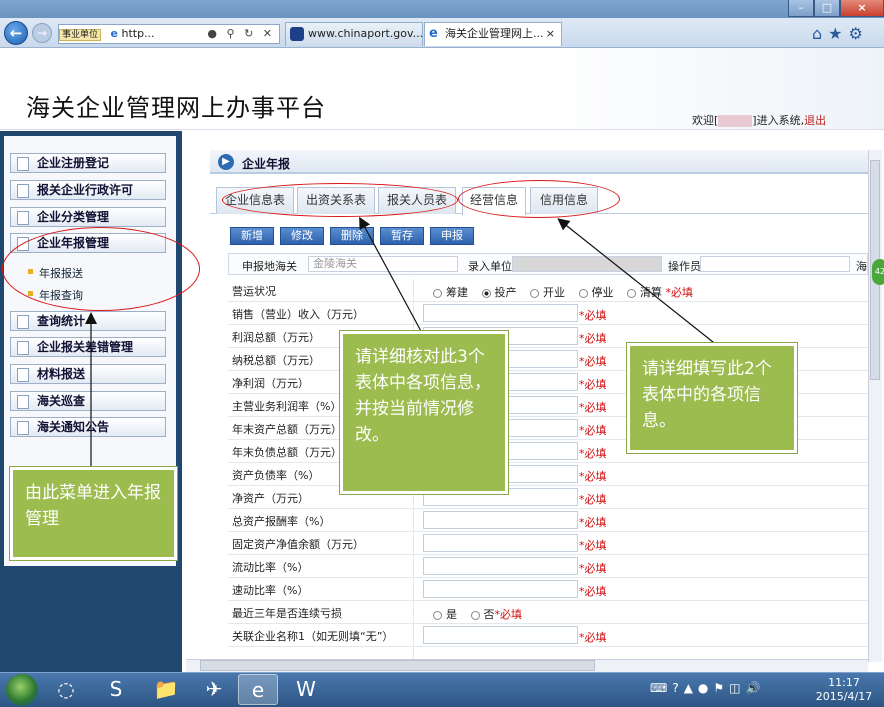 This screenshot has height=707, width=884. I want to click on row-label: 资产负债率（%）, so click(276, 475).